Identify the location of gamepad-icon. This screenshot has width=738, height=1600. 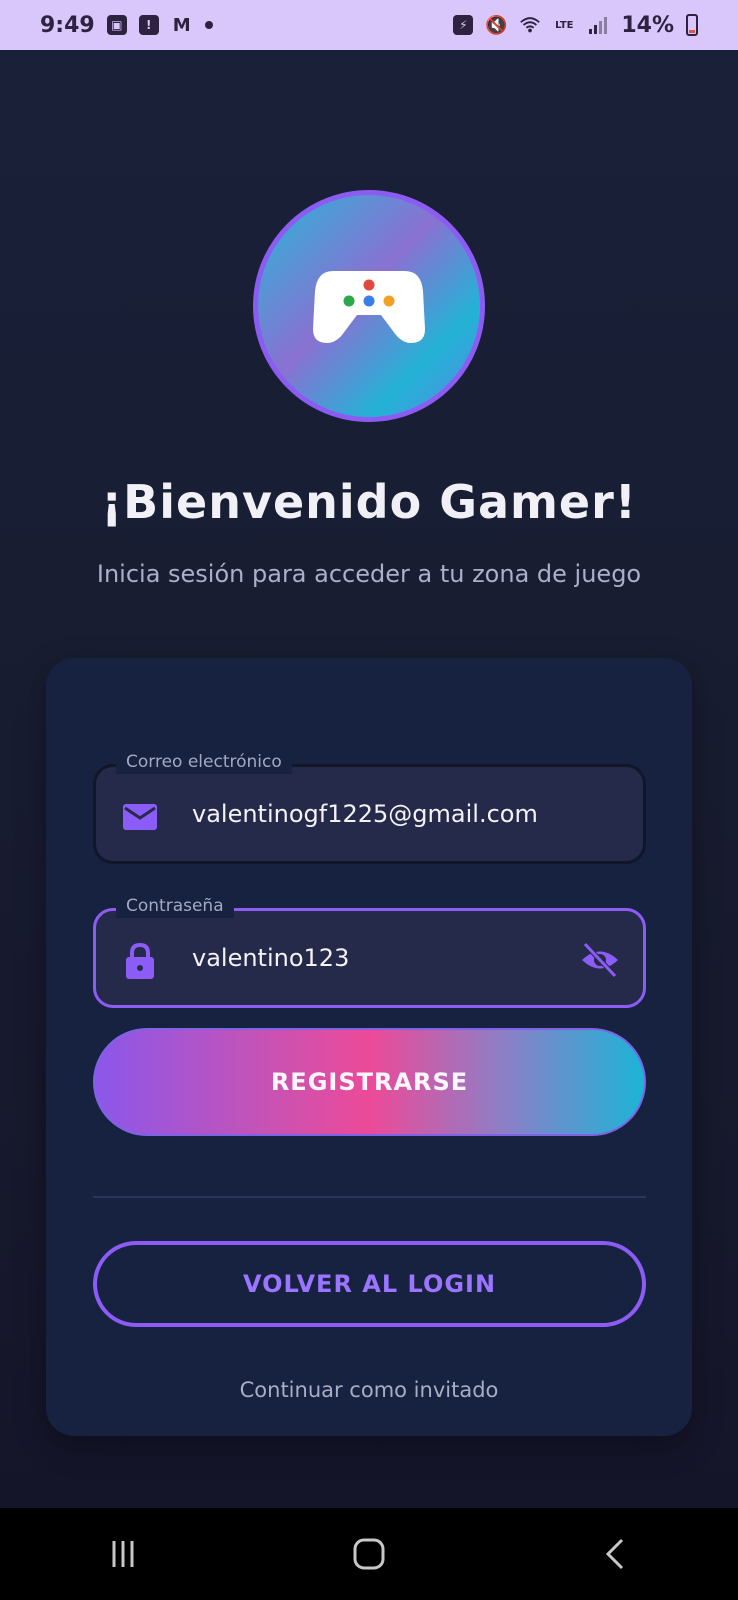
(369, 307).